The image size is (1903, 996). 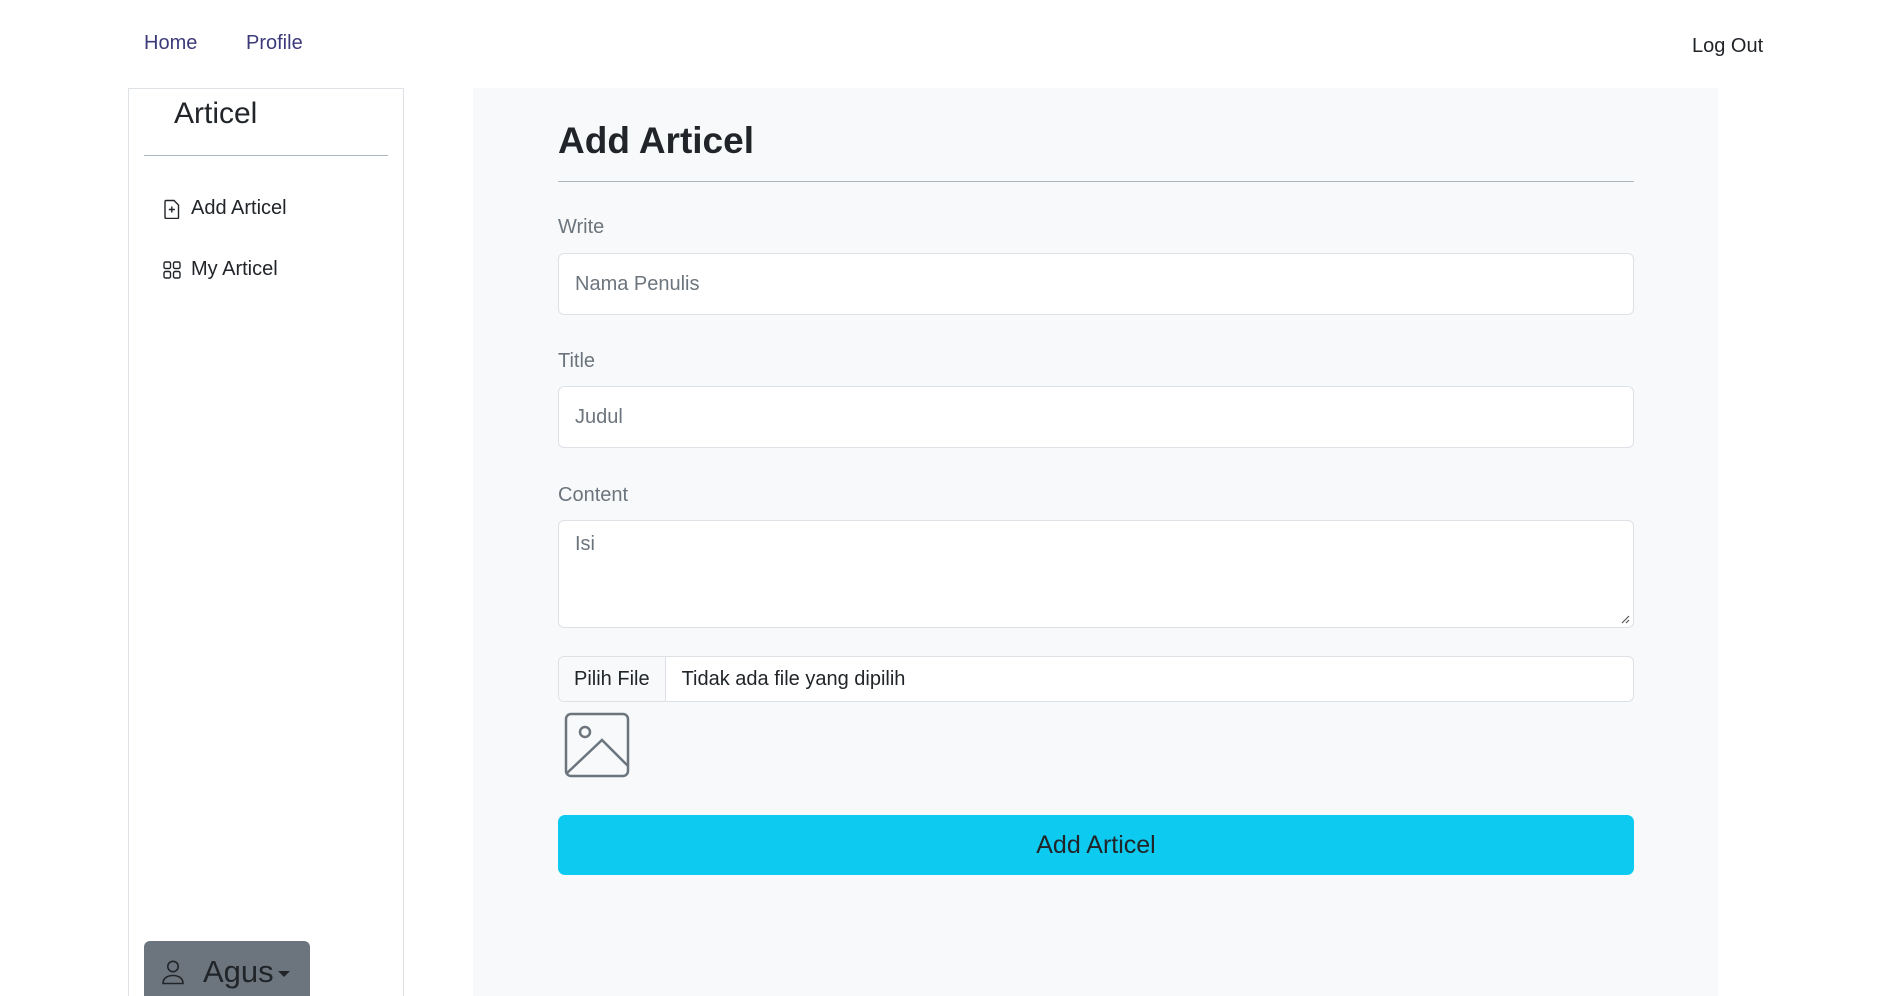 I want to click on person-icon, so click(x=173, y=972).